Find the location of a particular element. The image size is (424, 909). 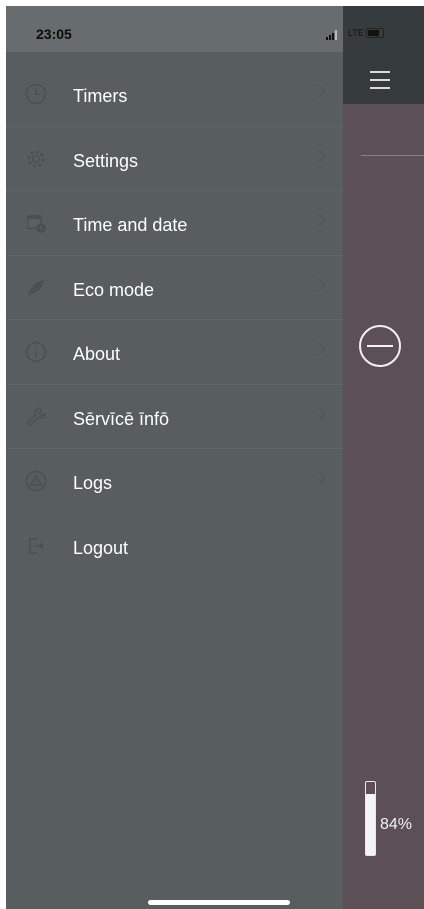

menu-item-label: Time and date is located at coordinates (130, 225).